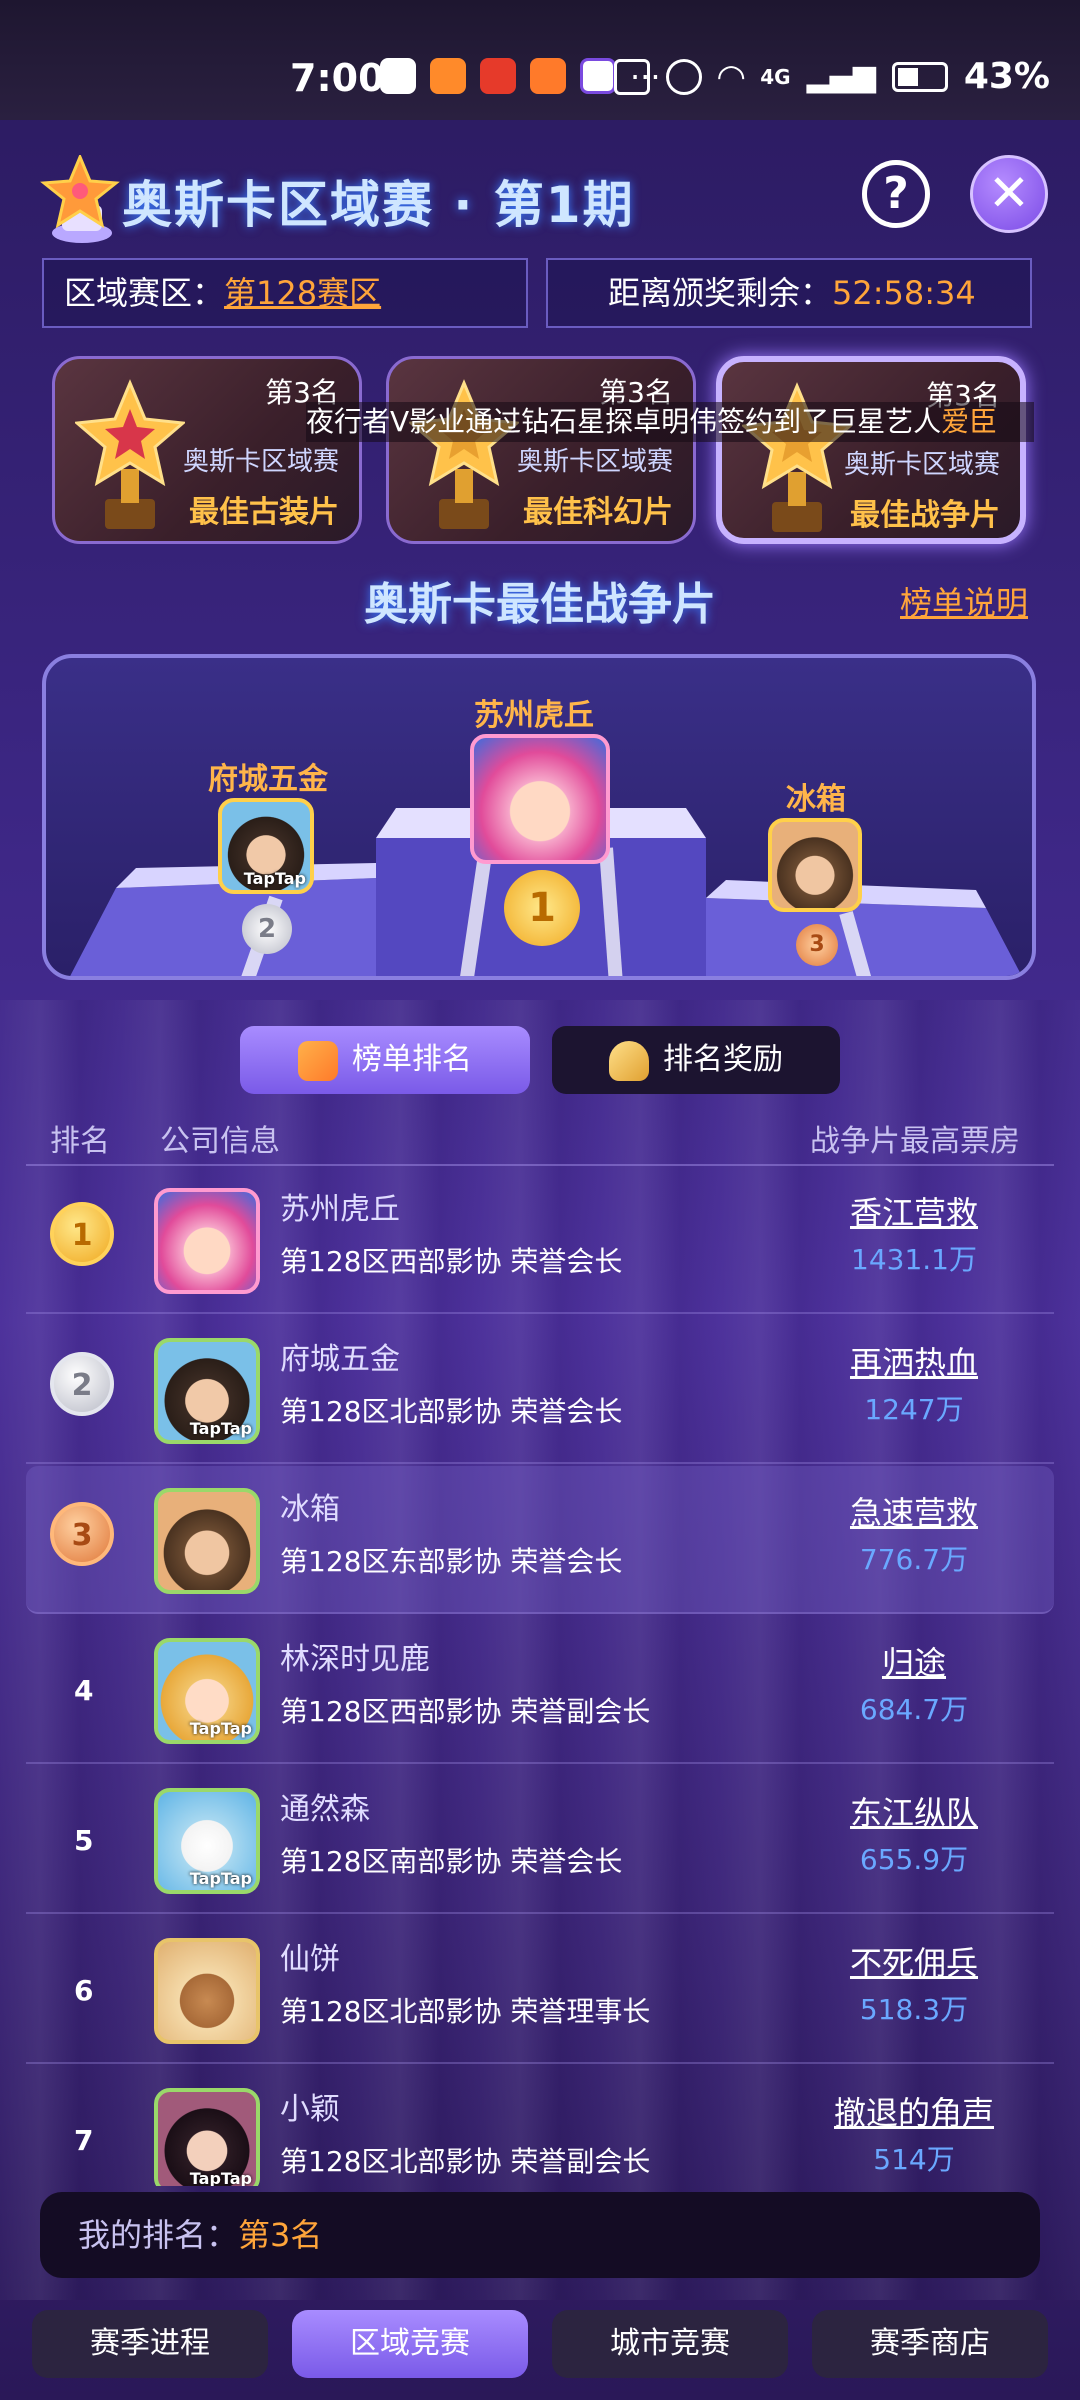  What do you see at coordinates (914, 1511) in the screenshot?
I see `film-title: 急速营救` at bounding box center [914, 1511].